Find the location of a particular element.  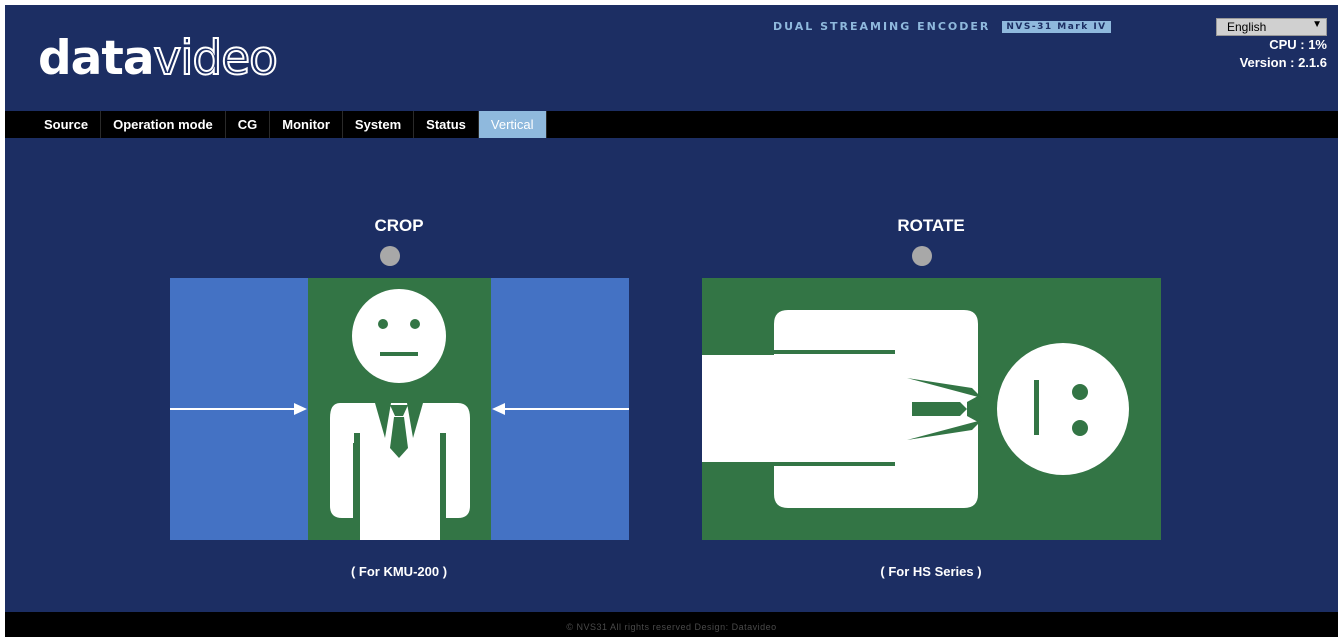

crop-illustration is located at coordinates (399, 409).